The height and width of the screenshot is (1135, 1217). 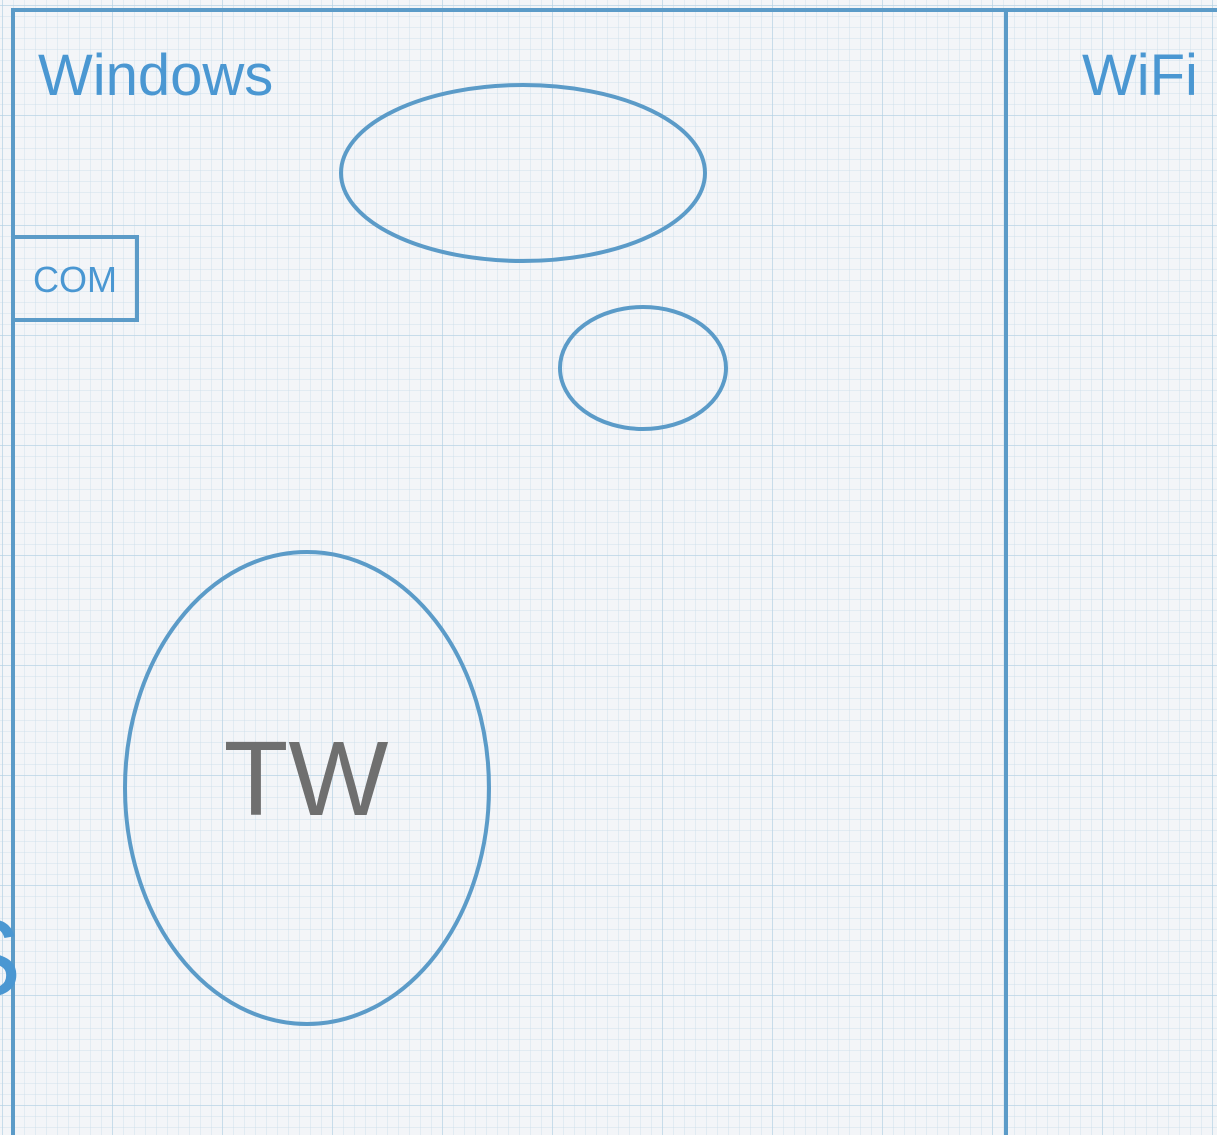 What do you see at coordinates (155, 75) in the screenshot?
I see `windows-zone-label: Windows` at bounding box center [155, 75].